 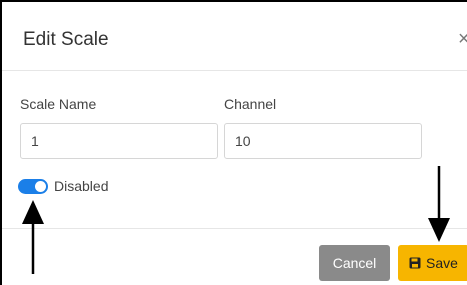 What do you see at coordinates (119, 141) in the screenshot?
I see `scale-name-input` at bounding box center [119, 141].